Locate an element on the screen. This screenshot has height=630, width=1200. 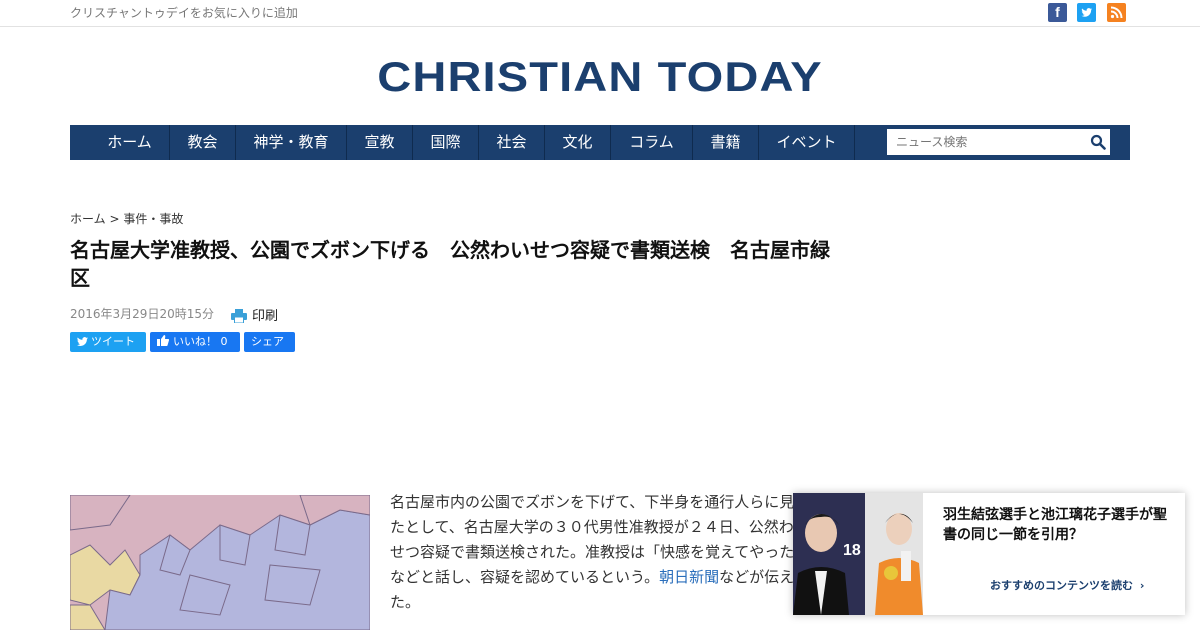
nav-item-mission: 宣教 is located at coordinates (380, 142).